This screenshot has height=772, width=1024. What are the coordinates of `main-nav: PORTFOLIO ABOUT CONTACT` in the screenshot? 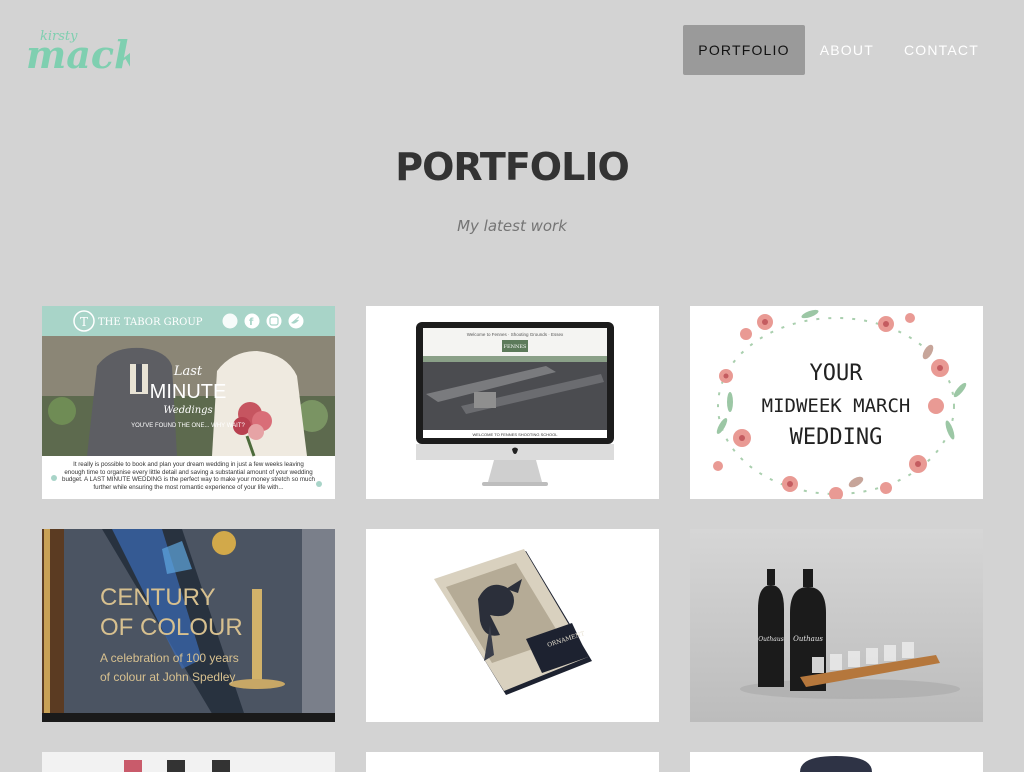 It's located at (838, 50).